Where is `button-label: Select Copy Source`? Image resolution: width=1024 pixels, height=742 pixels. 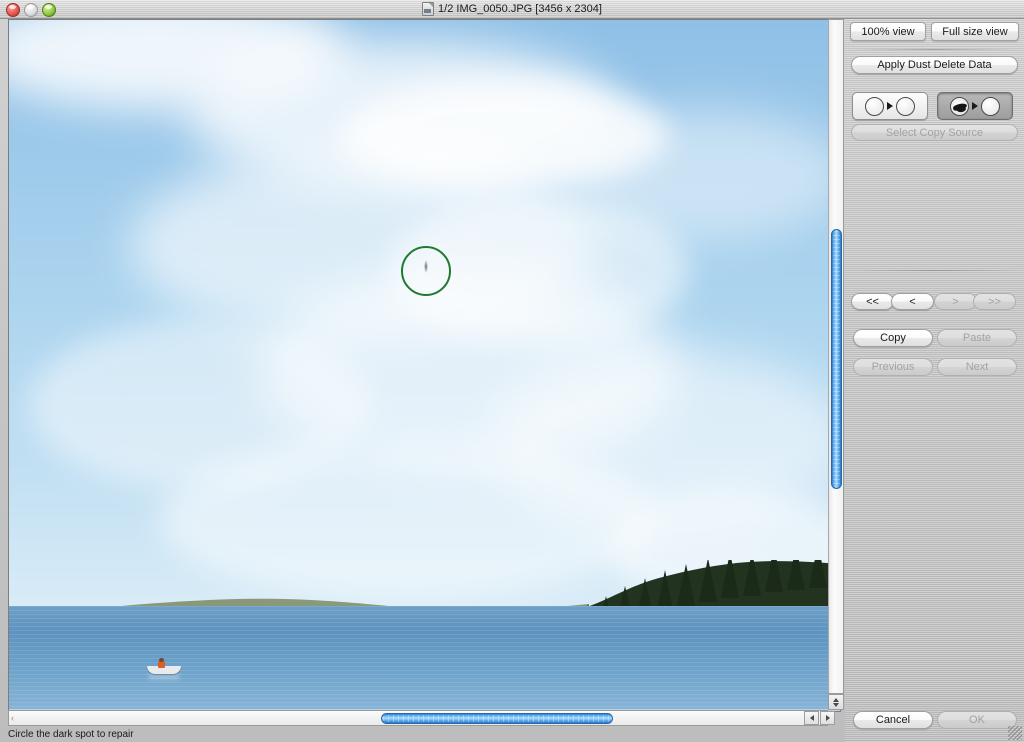
button-label: Select Copy Source is located at coordinates (934, 132).